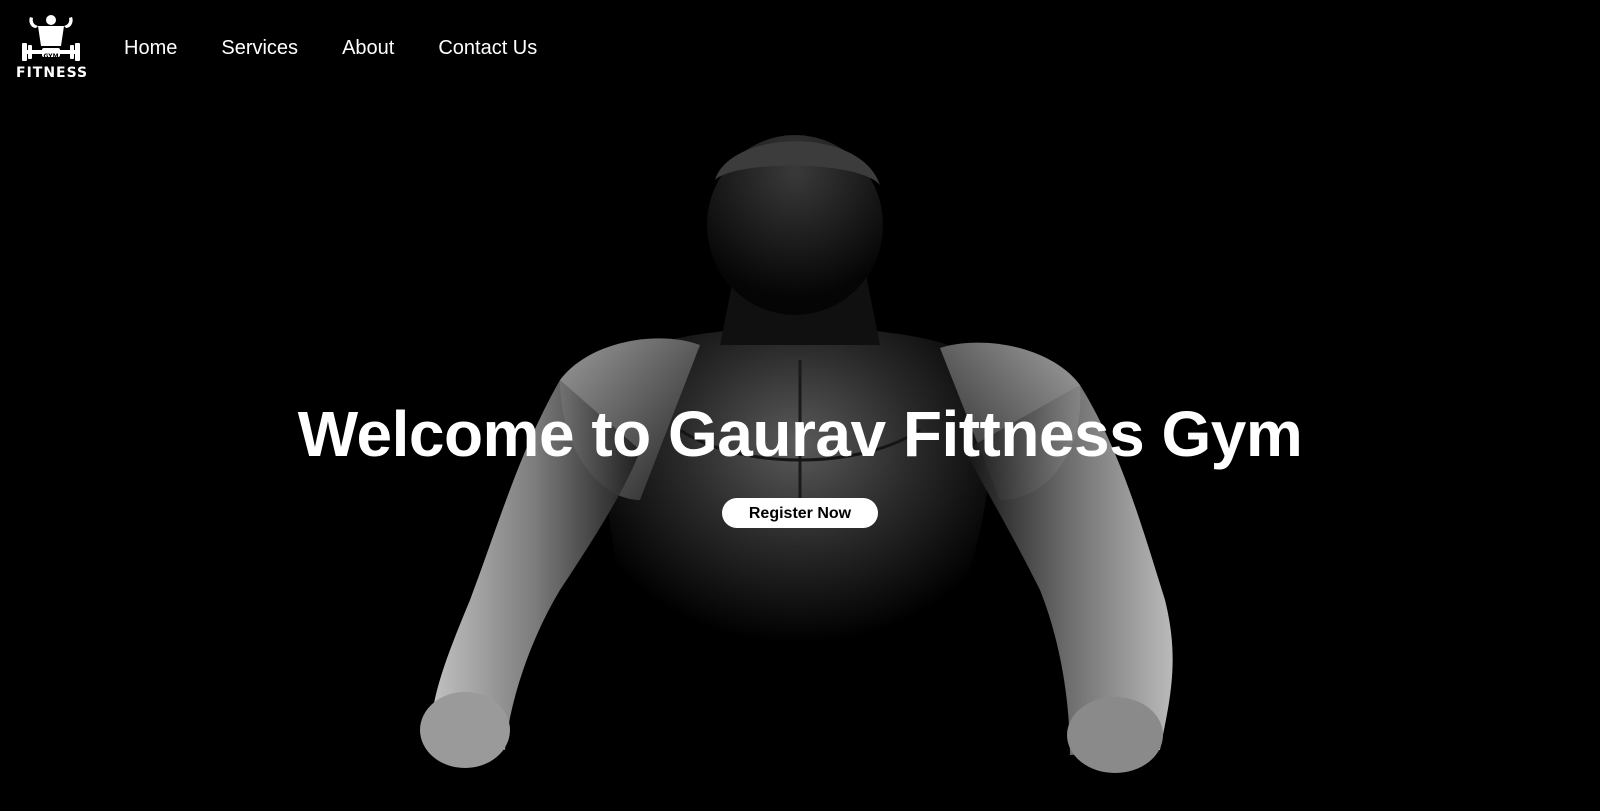 The width and height of the screenshot is (1600, 811). Describe the element at coordinates (800, 513) in the screenshot. I see `register-now-button: Register Now` at that location.